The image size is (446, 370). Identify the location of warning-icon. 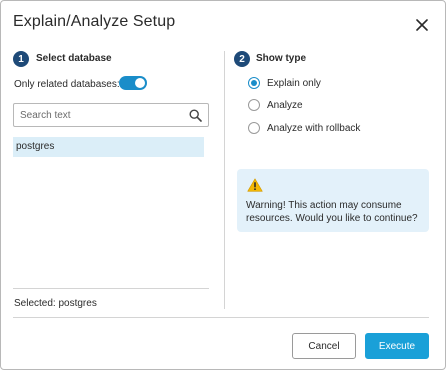
(255, 185).